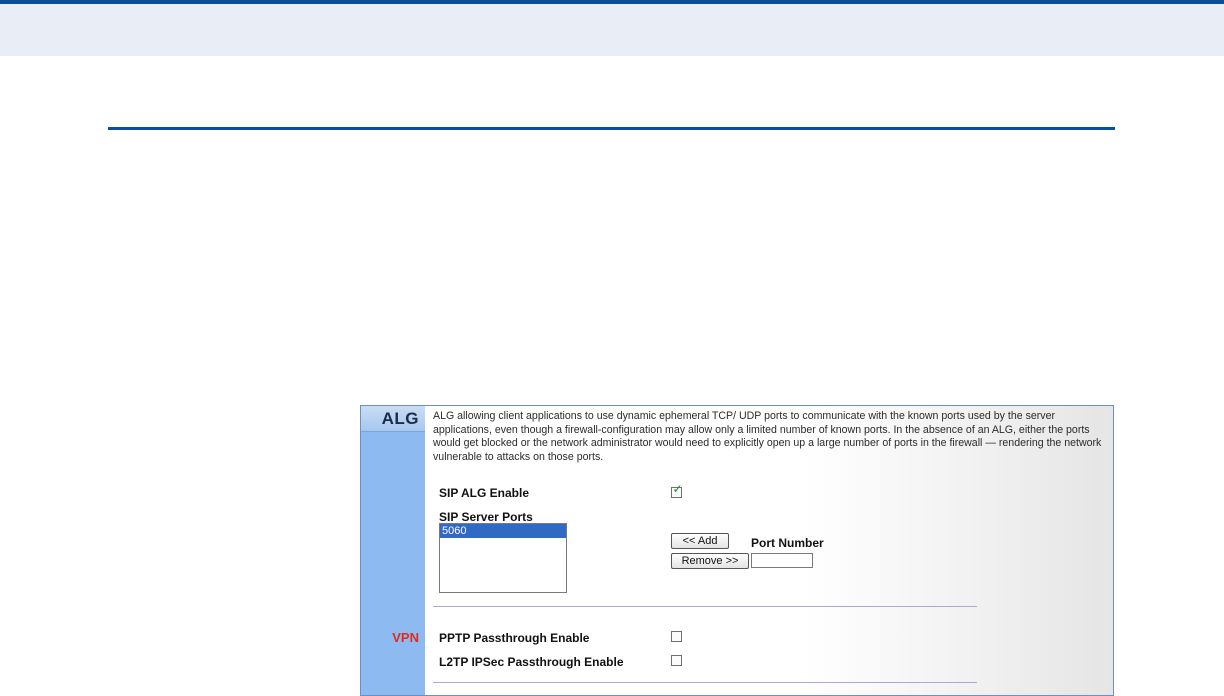 The image size is (1224, 696). I want to click on page-header-band, so click(612, 28).